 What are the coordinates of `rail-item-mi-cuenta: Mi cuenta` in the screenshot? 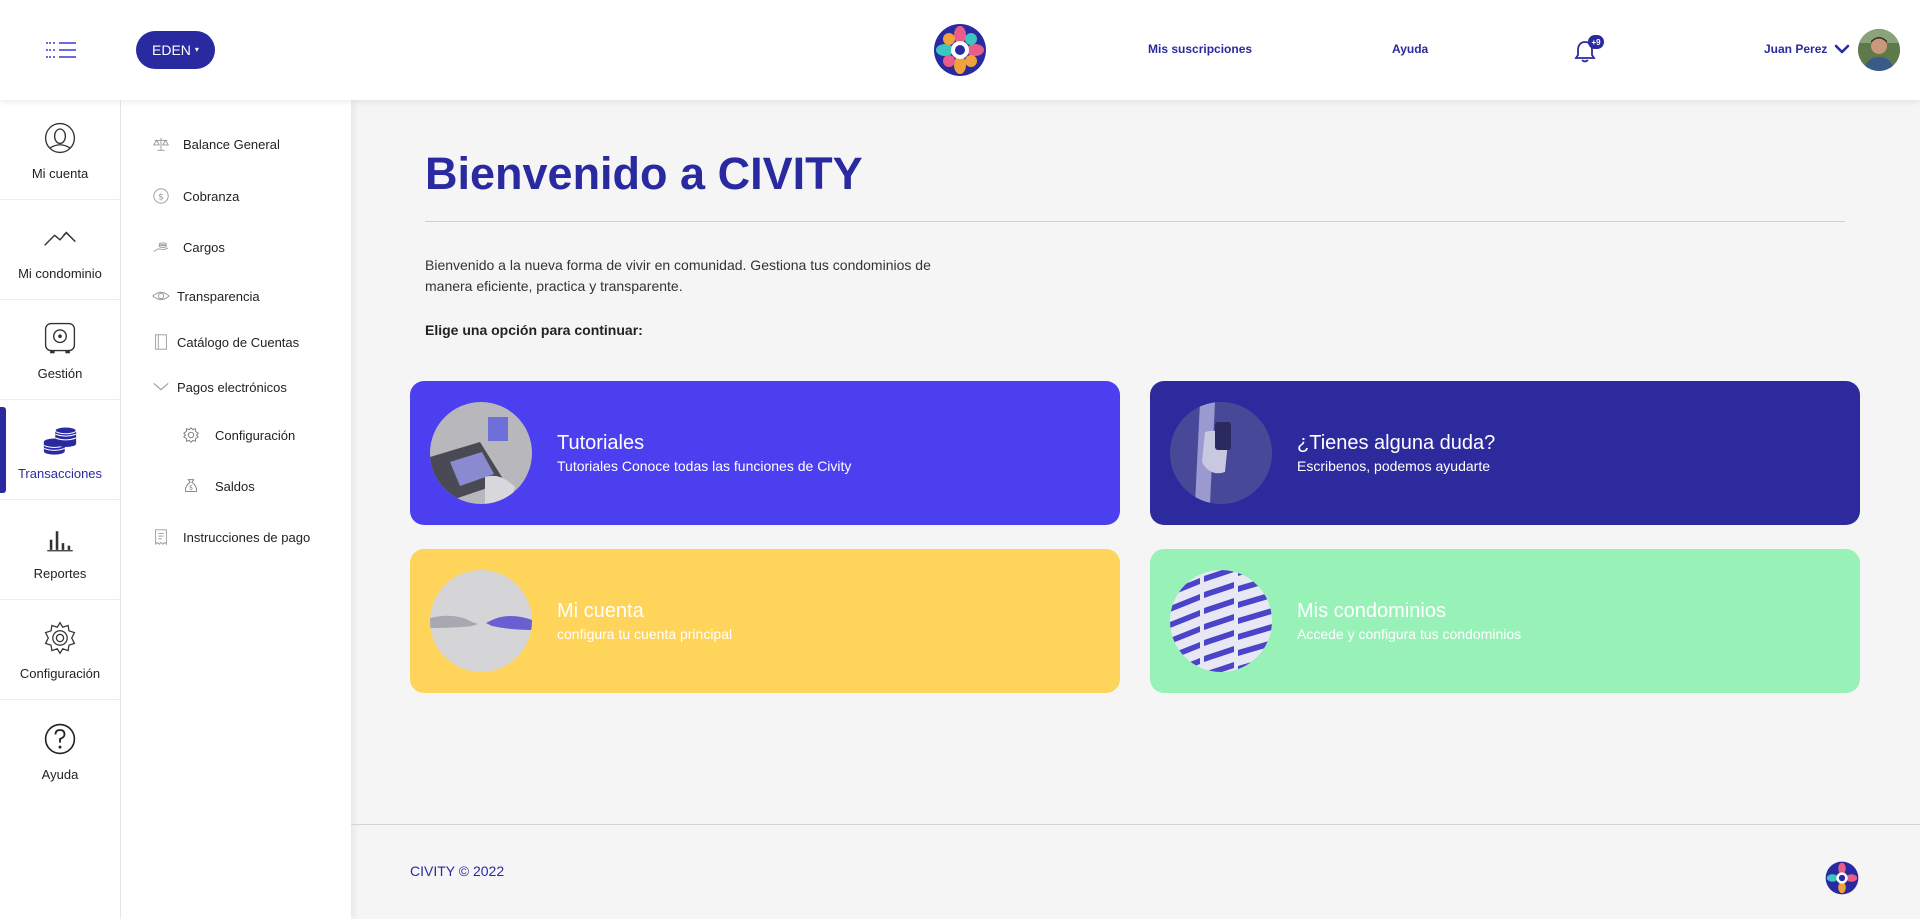 It's located at (60, 150).